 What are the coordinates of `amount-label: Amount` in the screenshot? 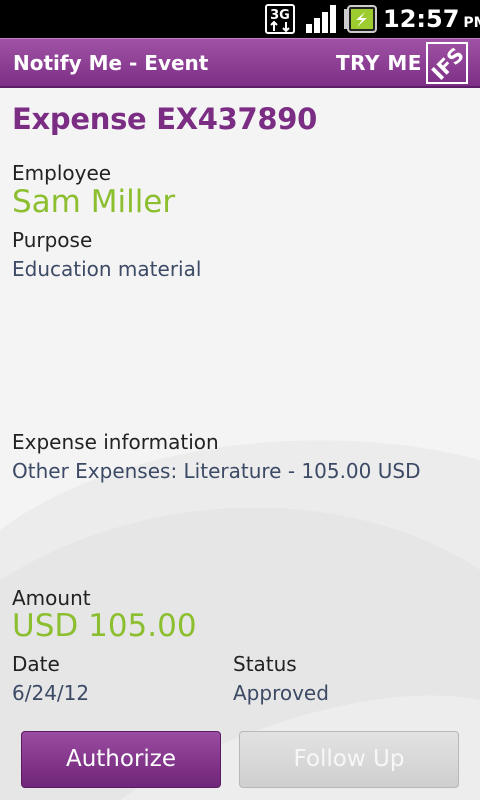 It's located at (51, 598).